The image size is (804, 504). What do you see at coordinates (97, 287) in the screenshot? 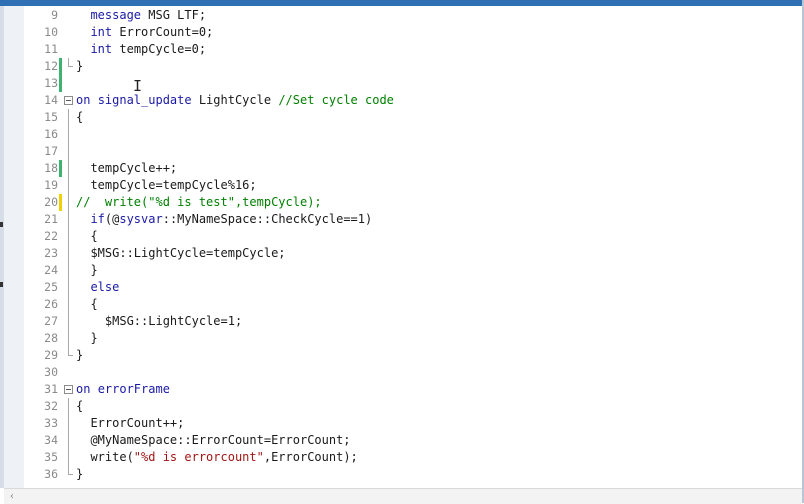
I see `code-text: else` at bounding box center [97, 287].